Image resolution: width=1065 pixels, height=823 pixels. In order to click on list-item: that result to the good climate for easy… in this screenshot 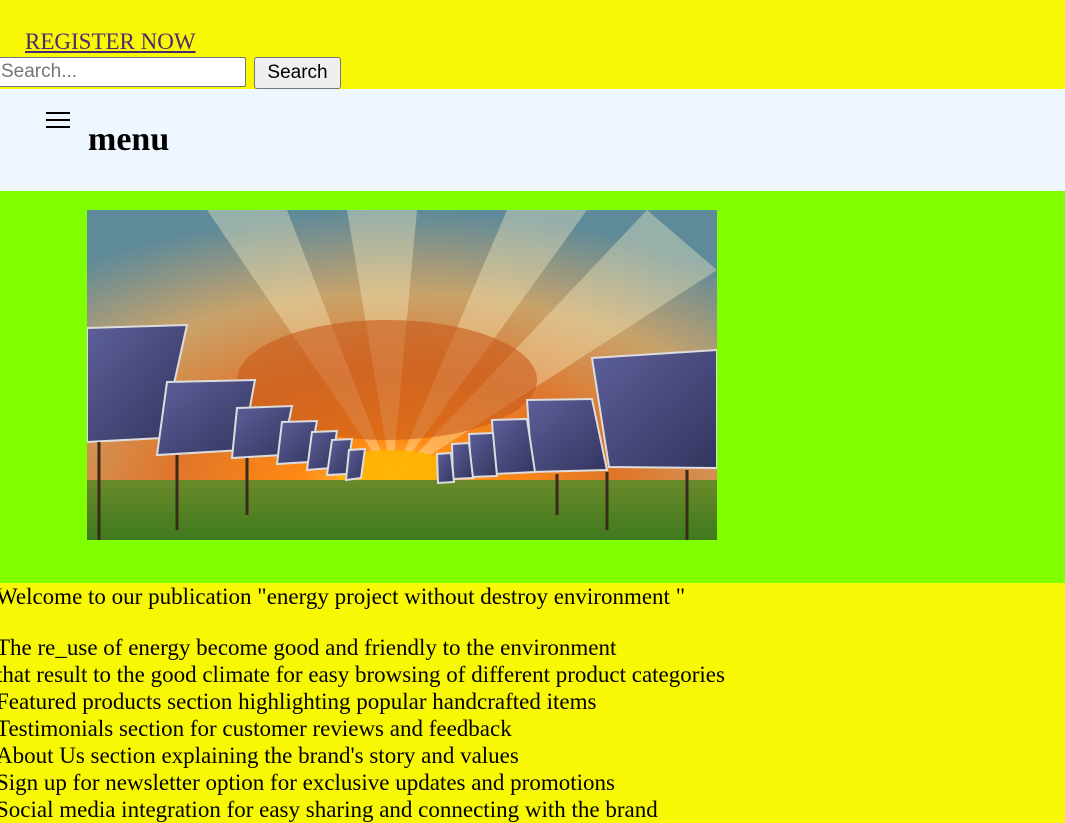, I will do `click(362, 674)`.